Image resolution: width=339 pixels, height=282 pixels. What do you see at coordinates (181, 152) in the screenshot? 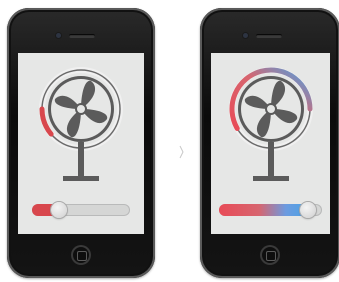
I see `divider-mark` at bounding box center [181, 152].